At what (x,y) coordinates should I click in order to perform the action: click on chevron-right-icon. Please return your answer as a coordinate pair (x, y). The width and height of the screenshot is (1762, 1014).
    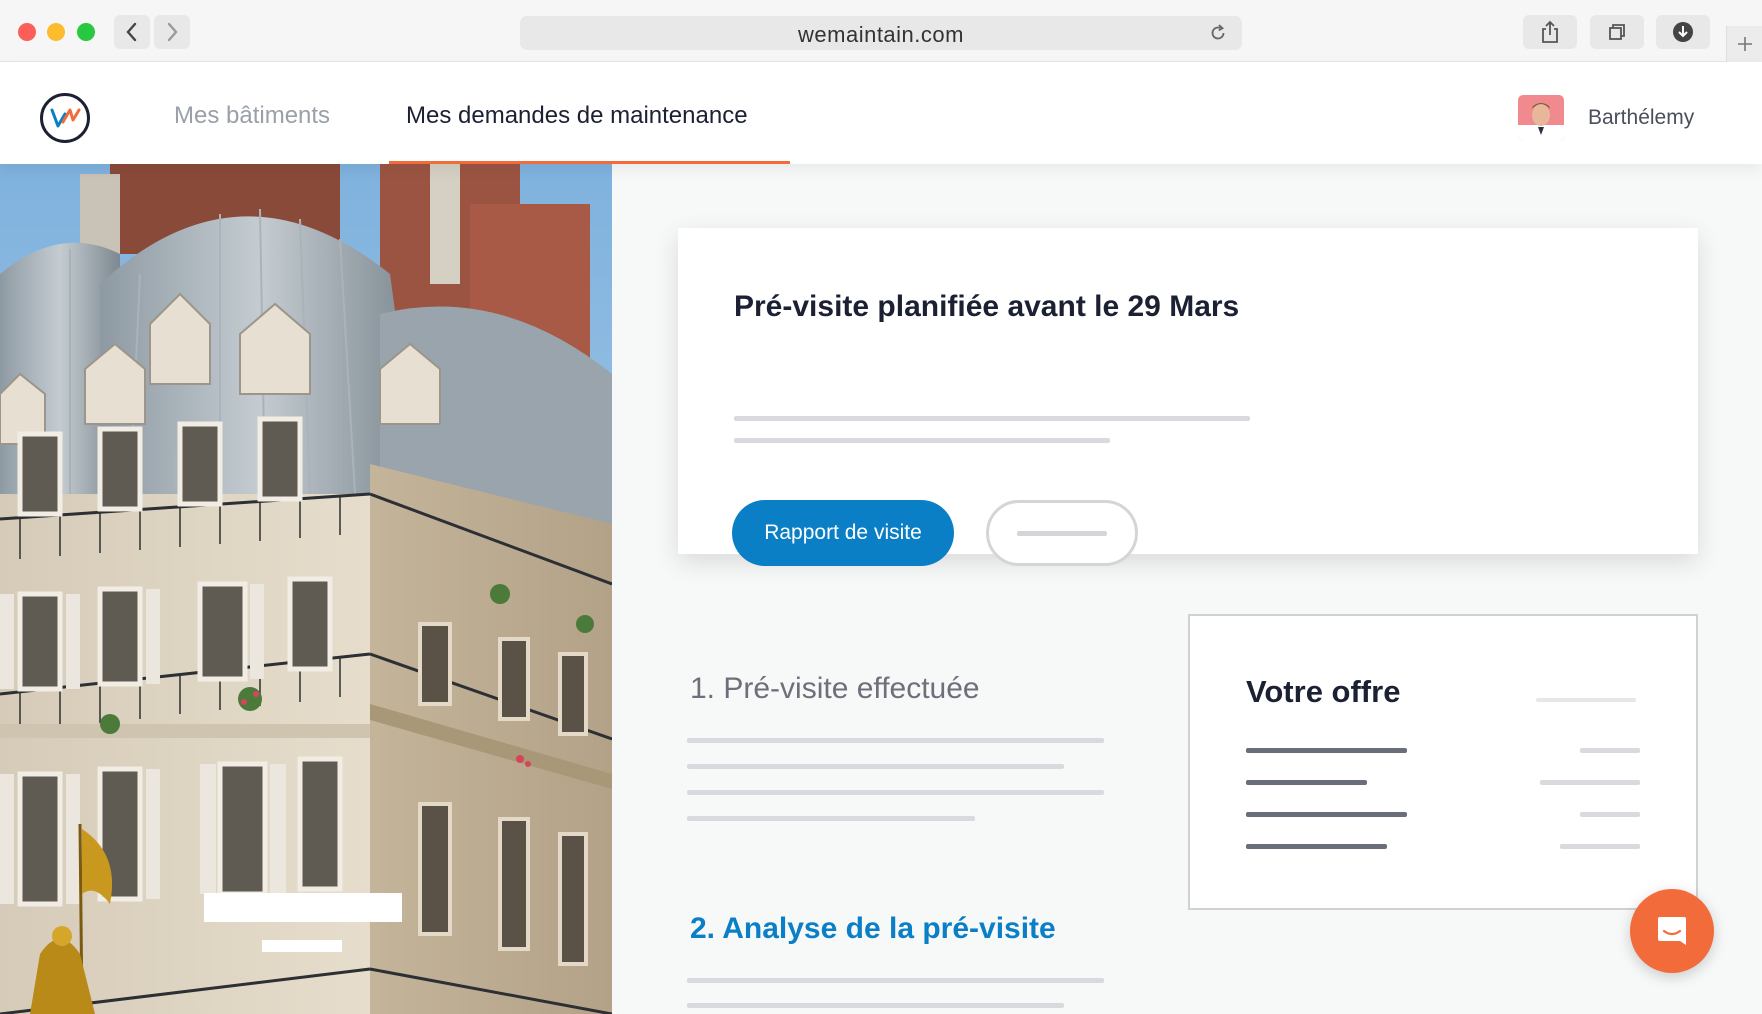
    Looking at the image, I should click on (172, 32).